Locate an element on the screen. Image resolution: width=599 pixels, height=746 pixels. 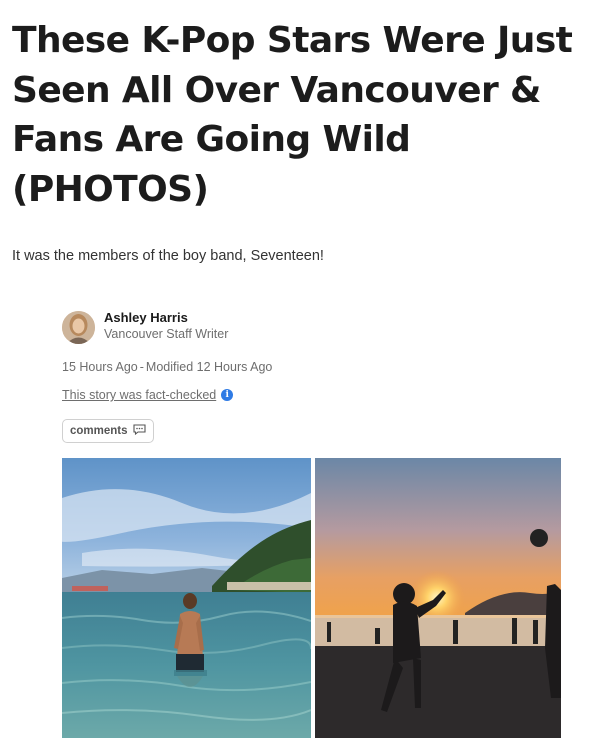
comments-button: comments is located at coordinates (108, 431).